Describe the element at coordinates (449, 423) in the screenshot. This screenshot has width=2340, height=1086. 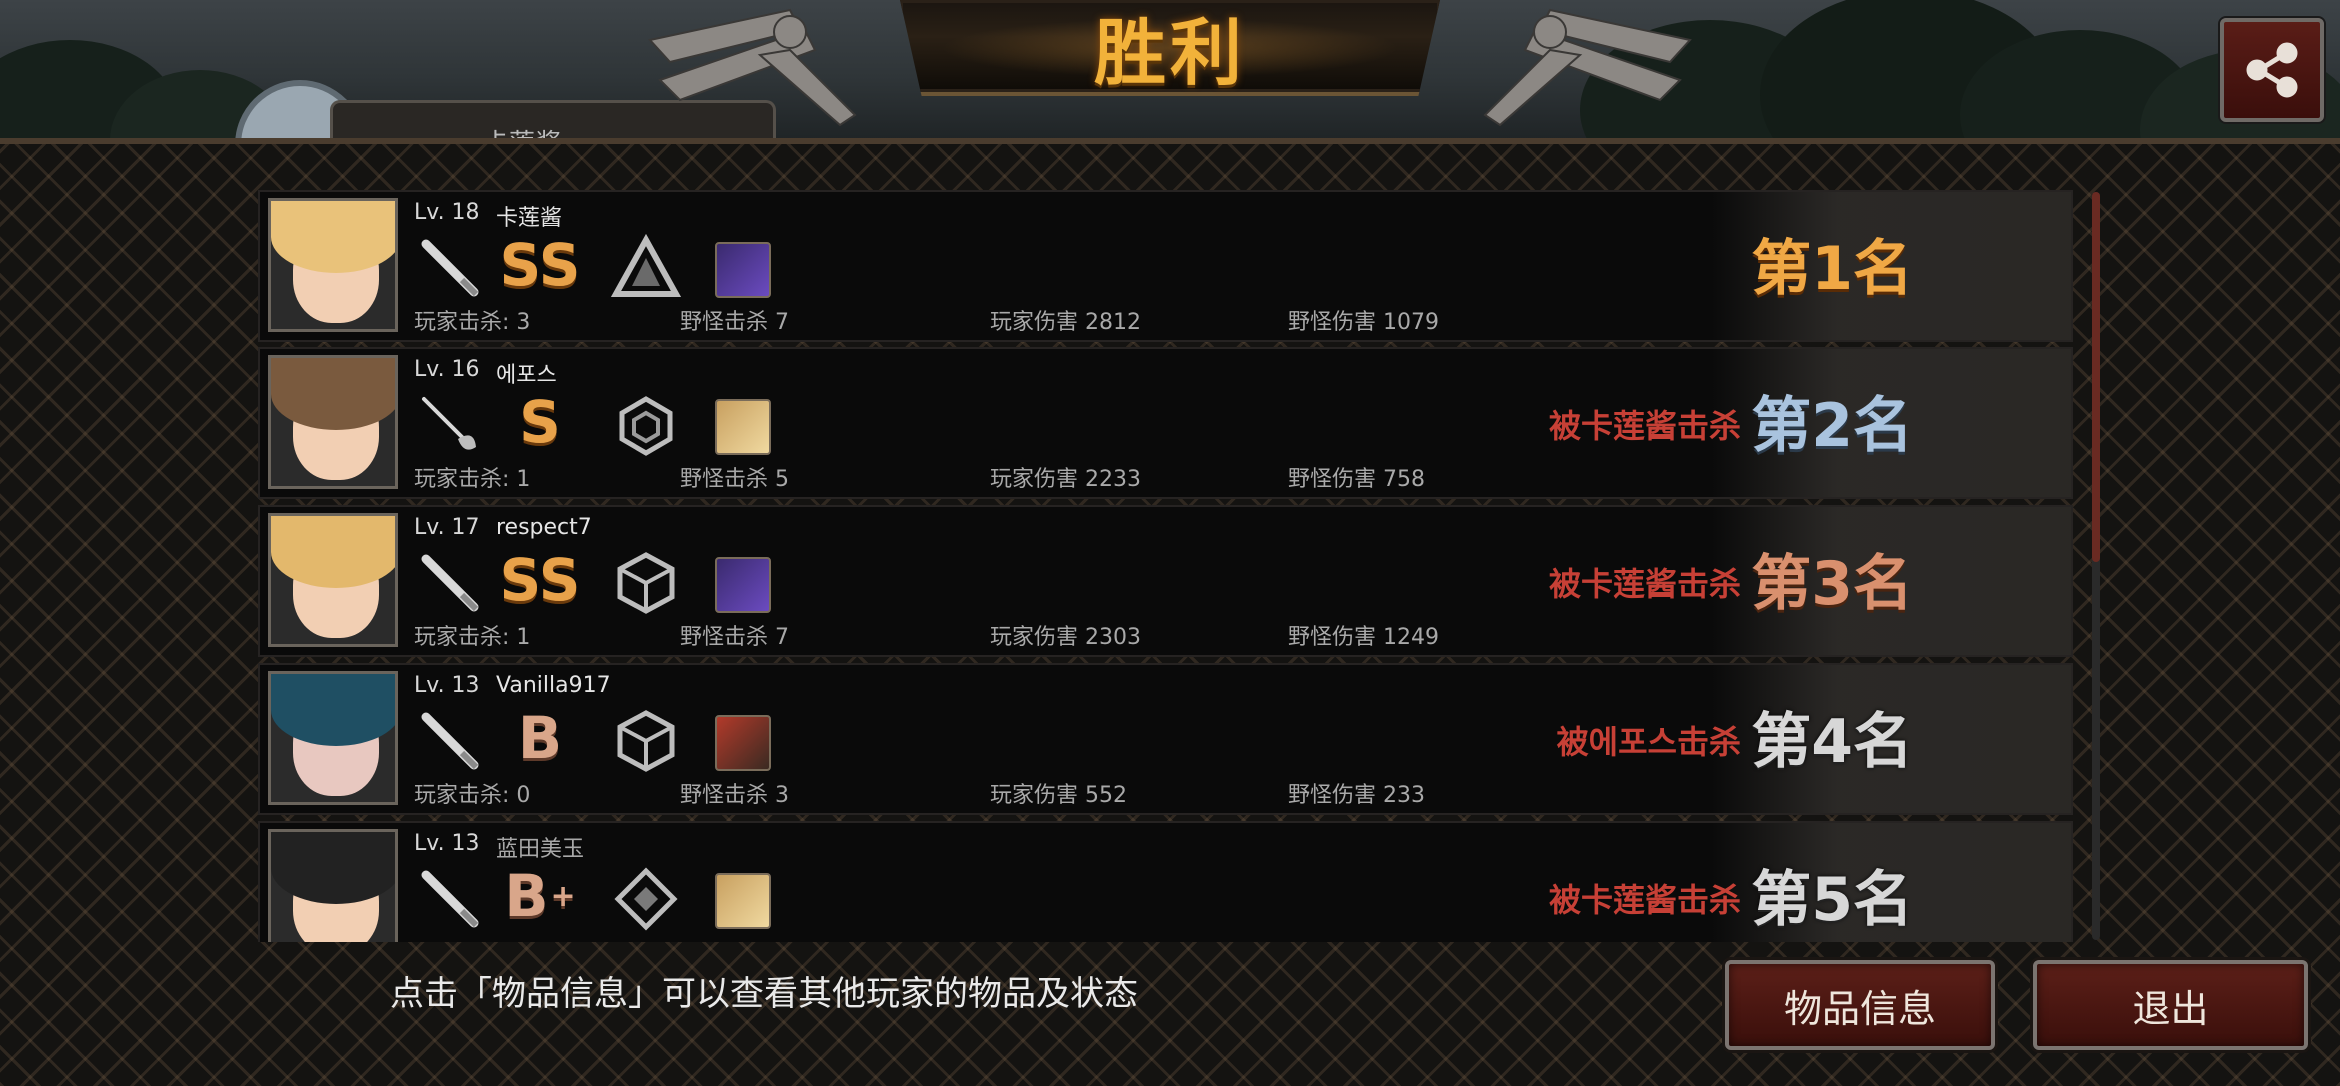
I see `rapier-weapon-icon` at that location.